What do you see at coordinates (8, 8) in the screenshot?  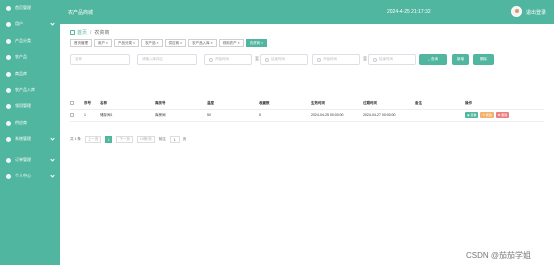 I see `home-icon` at bounding box center [8, 8].